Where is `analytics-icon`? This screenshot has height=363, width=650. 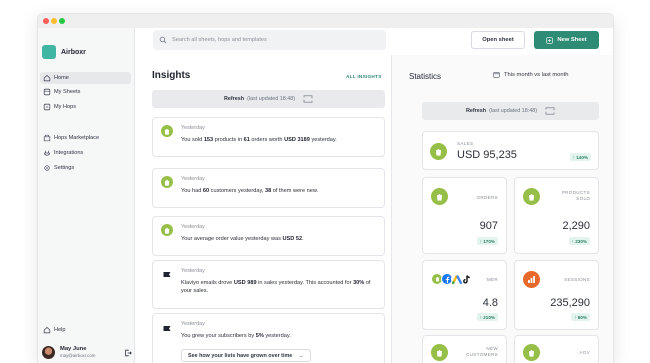
analytics-icon is located at coordinates (531, 279).